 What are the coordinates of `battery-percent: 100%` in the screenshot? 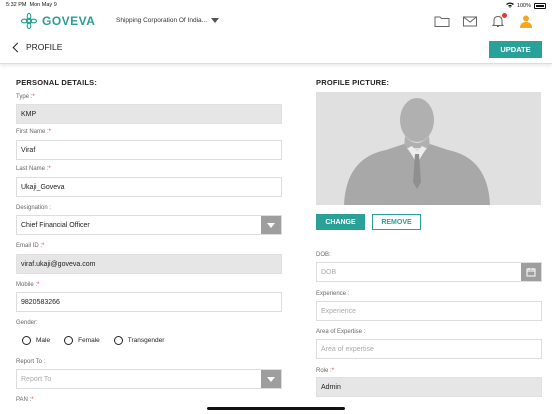 It's located at (523, 6).